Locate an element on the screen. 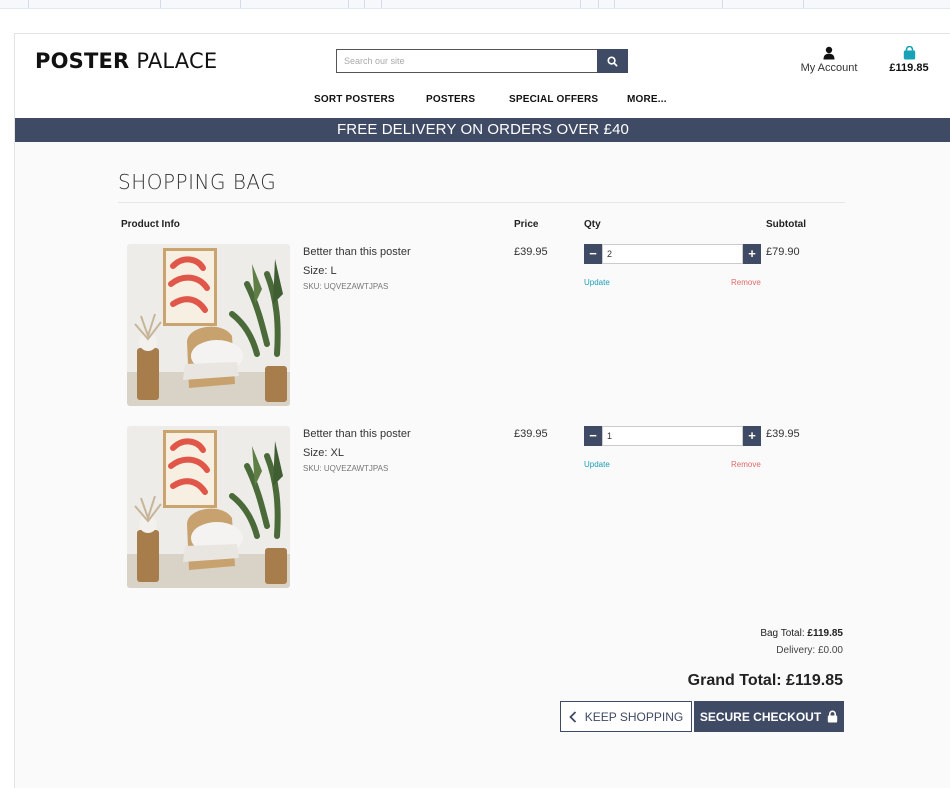 Image resolution: width=950 pixels, height=788 pixels. header-product-info: Product Info is located at coordinates (150, 224).